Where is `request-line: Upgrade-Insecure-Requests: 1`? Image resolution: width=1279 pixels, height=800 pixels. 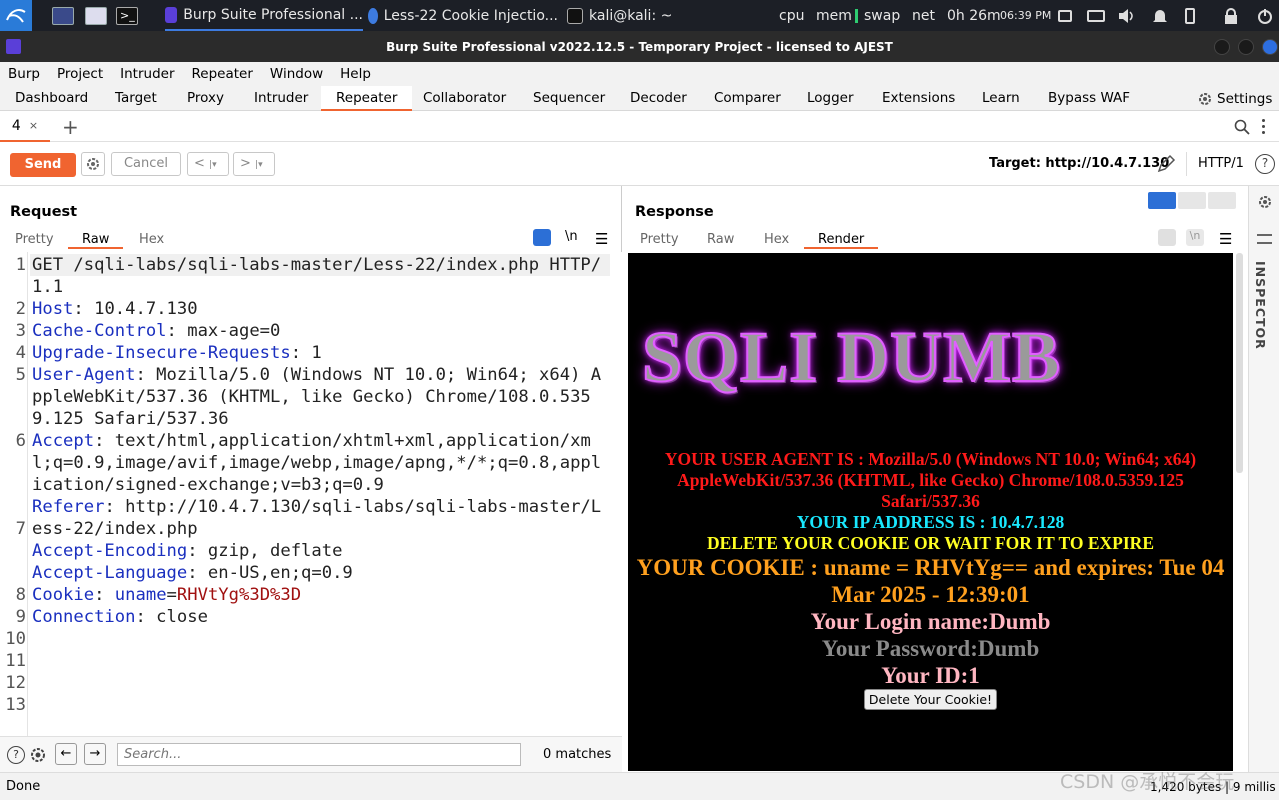 request-line: Upgrade-Insecure-Requests: 1 is located at coordinates (321, 353).